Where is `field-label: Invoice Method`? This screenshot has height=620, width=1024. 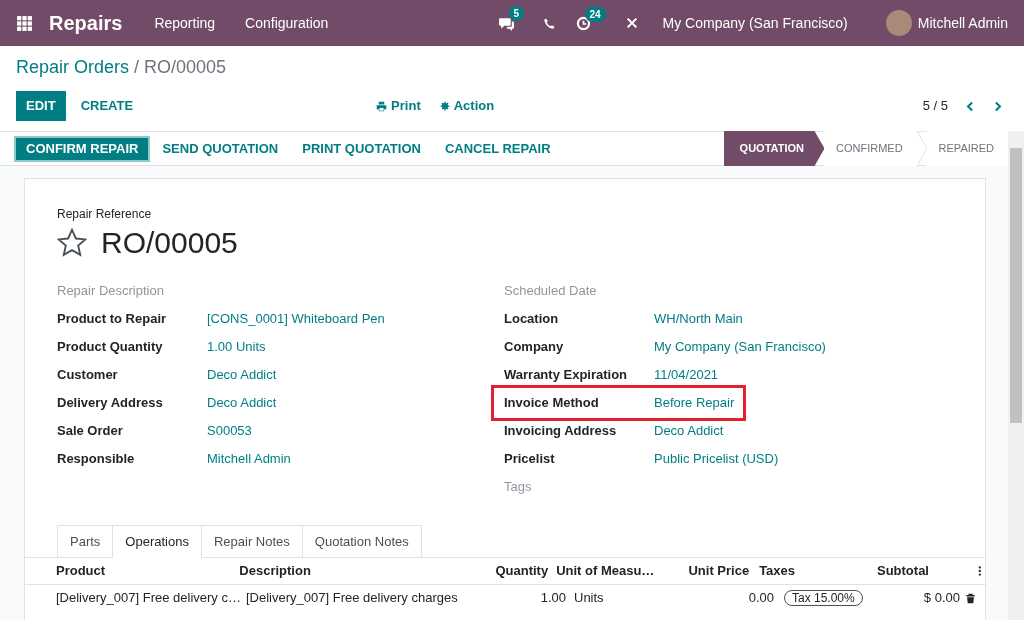
field-label: Invoice Method is located at coordinates (552, 403).